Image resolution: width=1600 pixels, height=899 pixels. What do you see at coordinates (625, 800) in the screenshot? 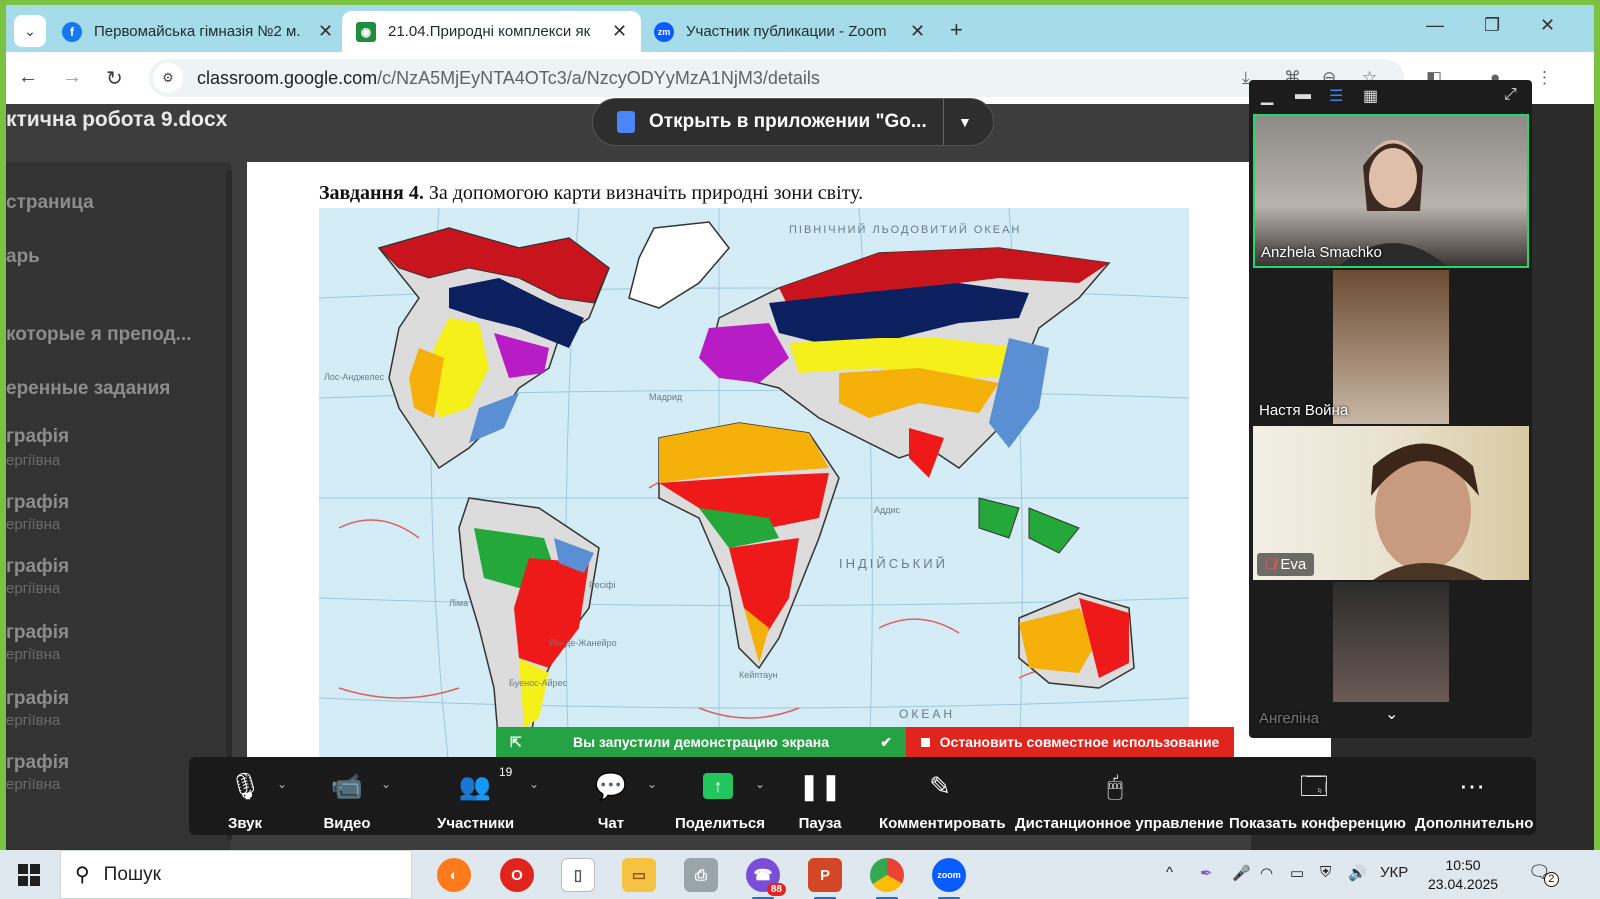
I see `chat-button: 💬 Чат ⌄` at bounding box center [625, 800].